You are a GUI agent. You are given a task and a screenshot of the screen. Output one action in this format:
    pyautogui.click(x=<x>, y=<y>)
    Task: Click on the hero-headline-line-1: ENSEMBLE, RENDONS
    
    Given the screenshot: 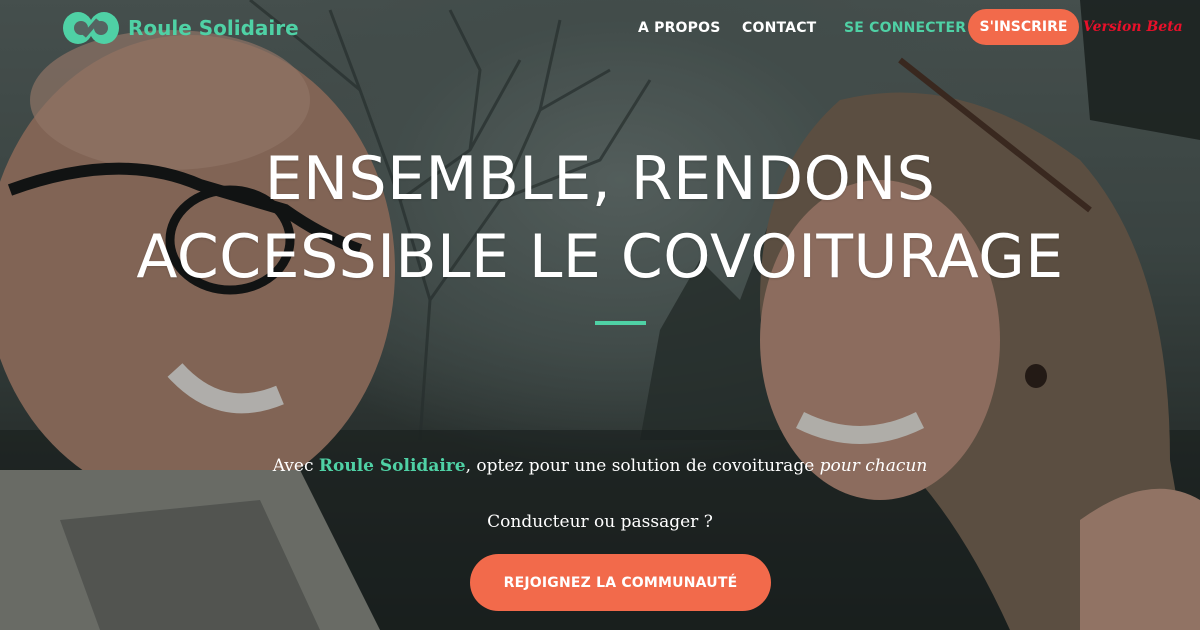 What is the action you would take?
    pyautogui.click(x=600, y=179)
    